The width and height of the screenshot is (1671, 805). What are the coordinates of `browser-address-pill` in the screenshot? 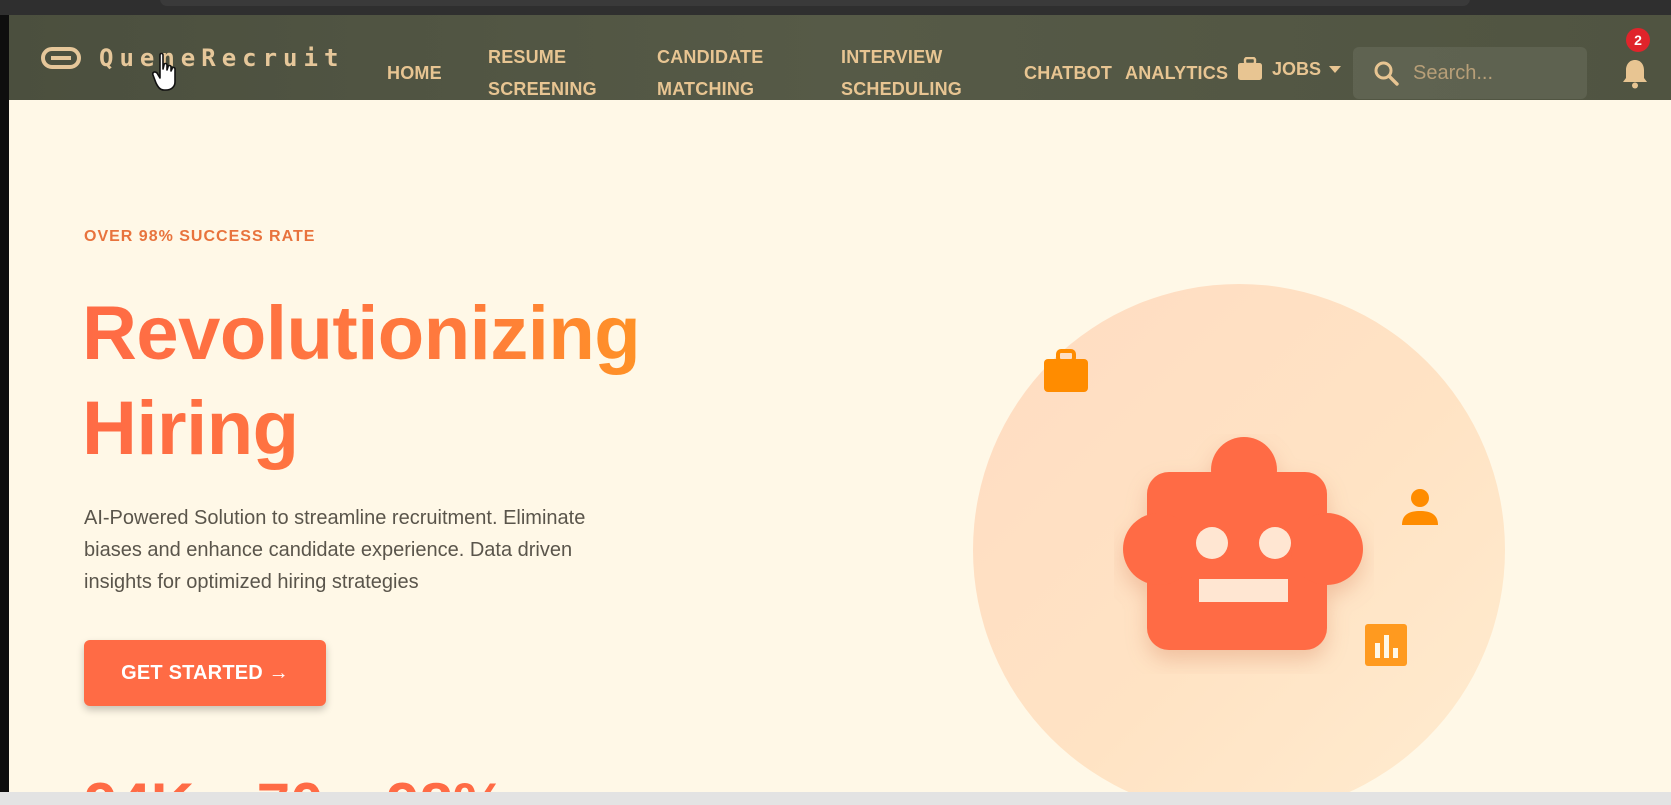 It's located at (815, 3).